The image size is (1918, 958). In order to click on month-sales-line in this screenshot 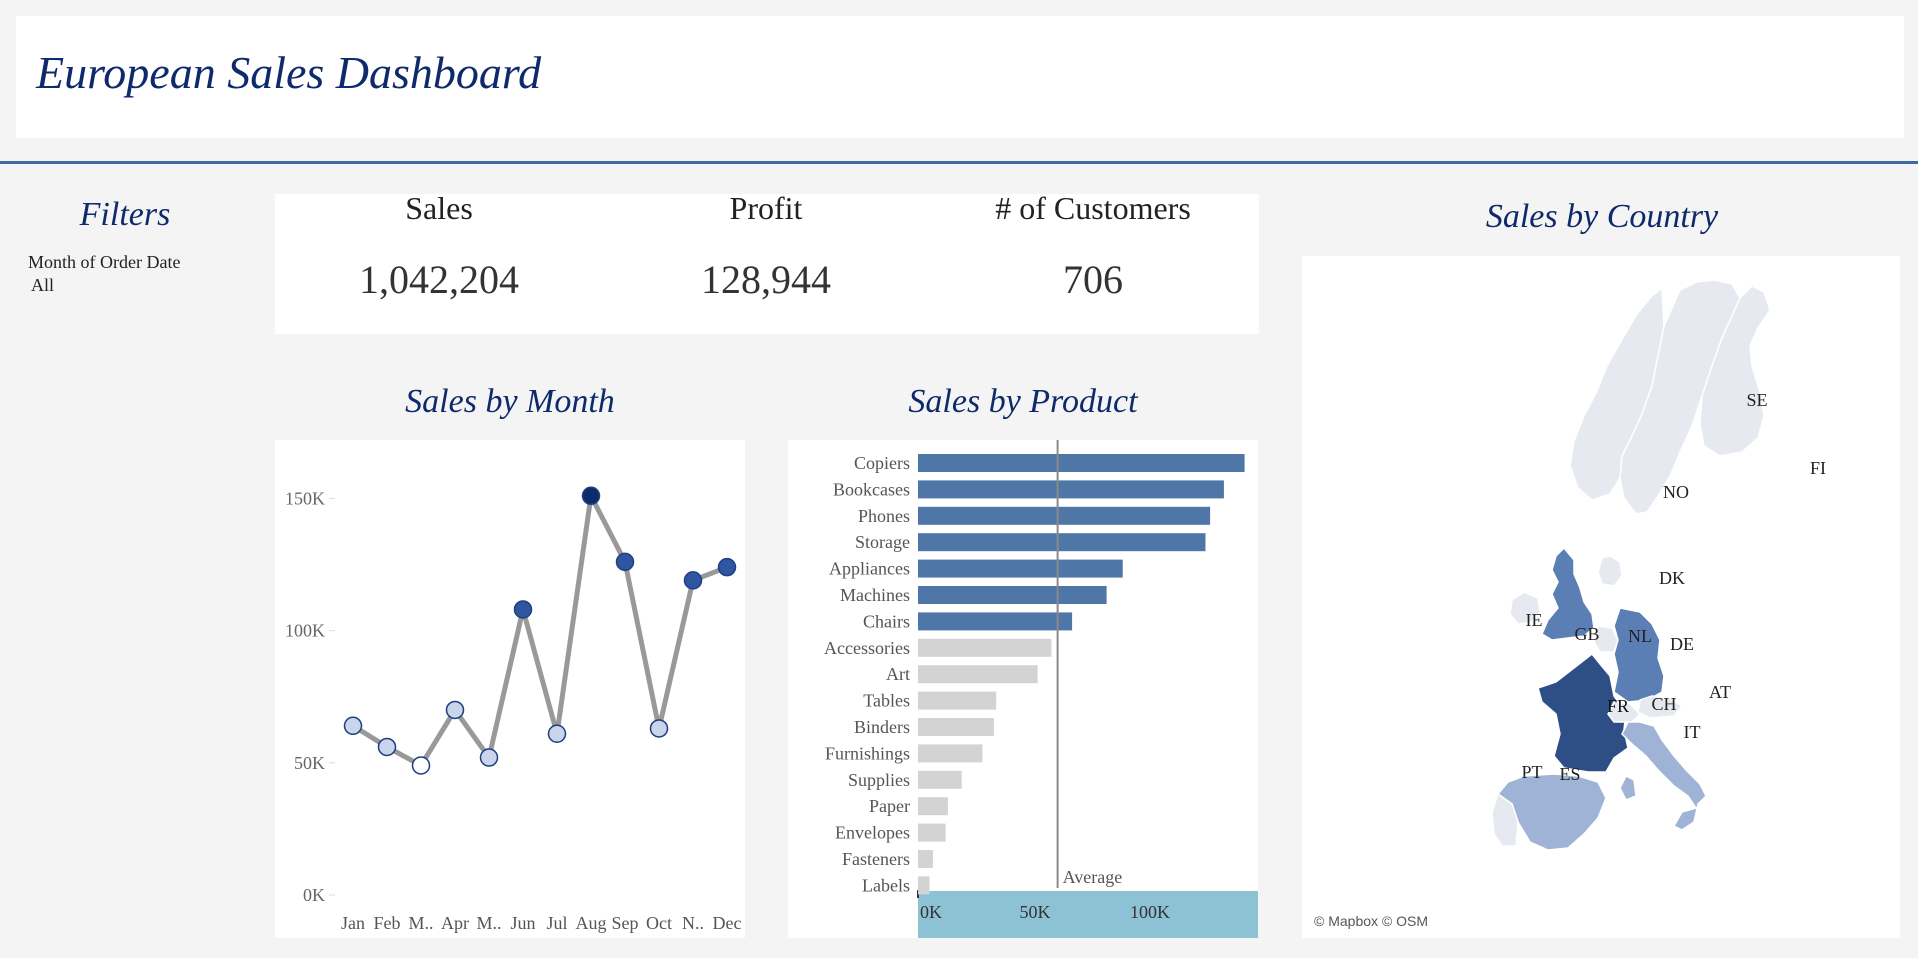, I will do `click(539, 630)`.